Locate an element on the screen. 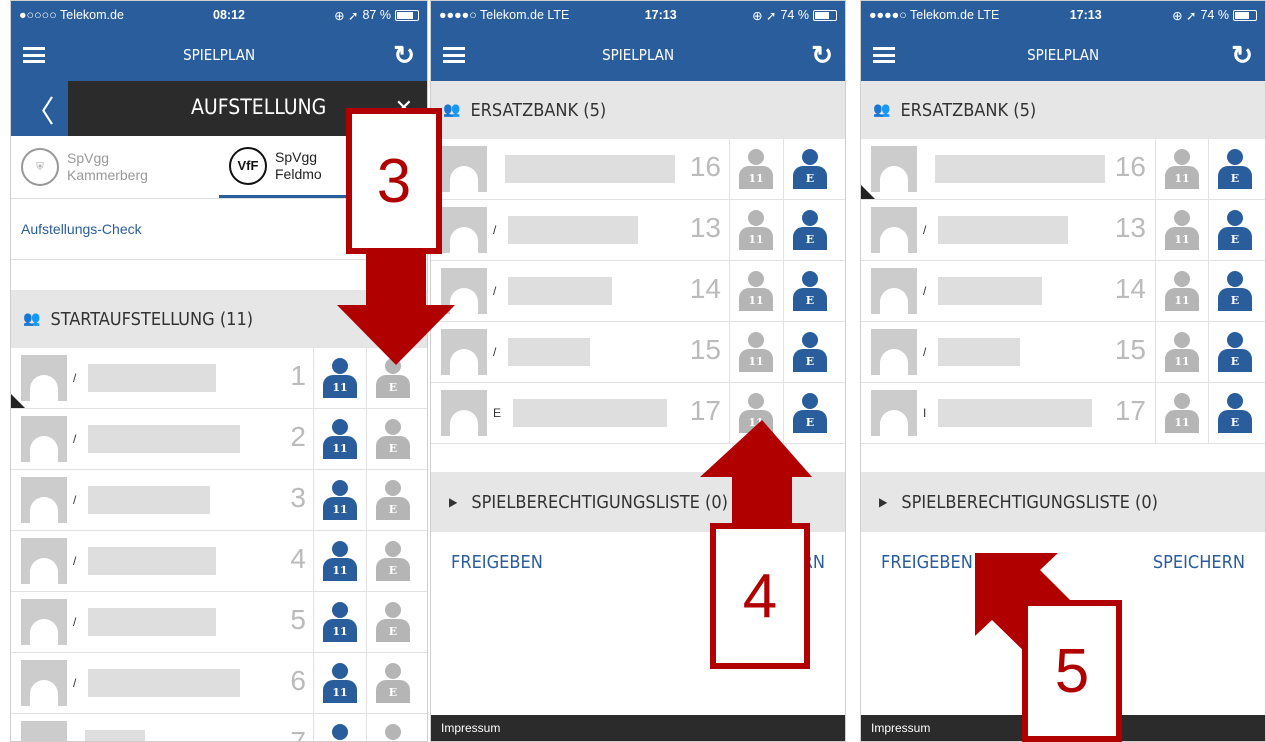 This screenshot has width=1266, height=742. callout-5: 5 is located at coordinates (1072, 671).